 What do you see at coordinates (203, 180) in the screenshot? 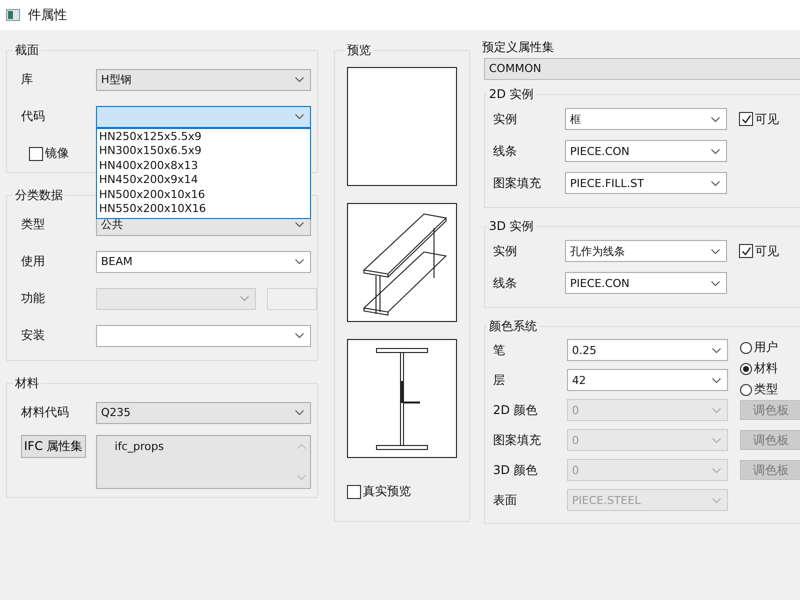
I see `dropdown-option: HN450x200x9x14` at bounding box center [203, 180].